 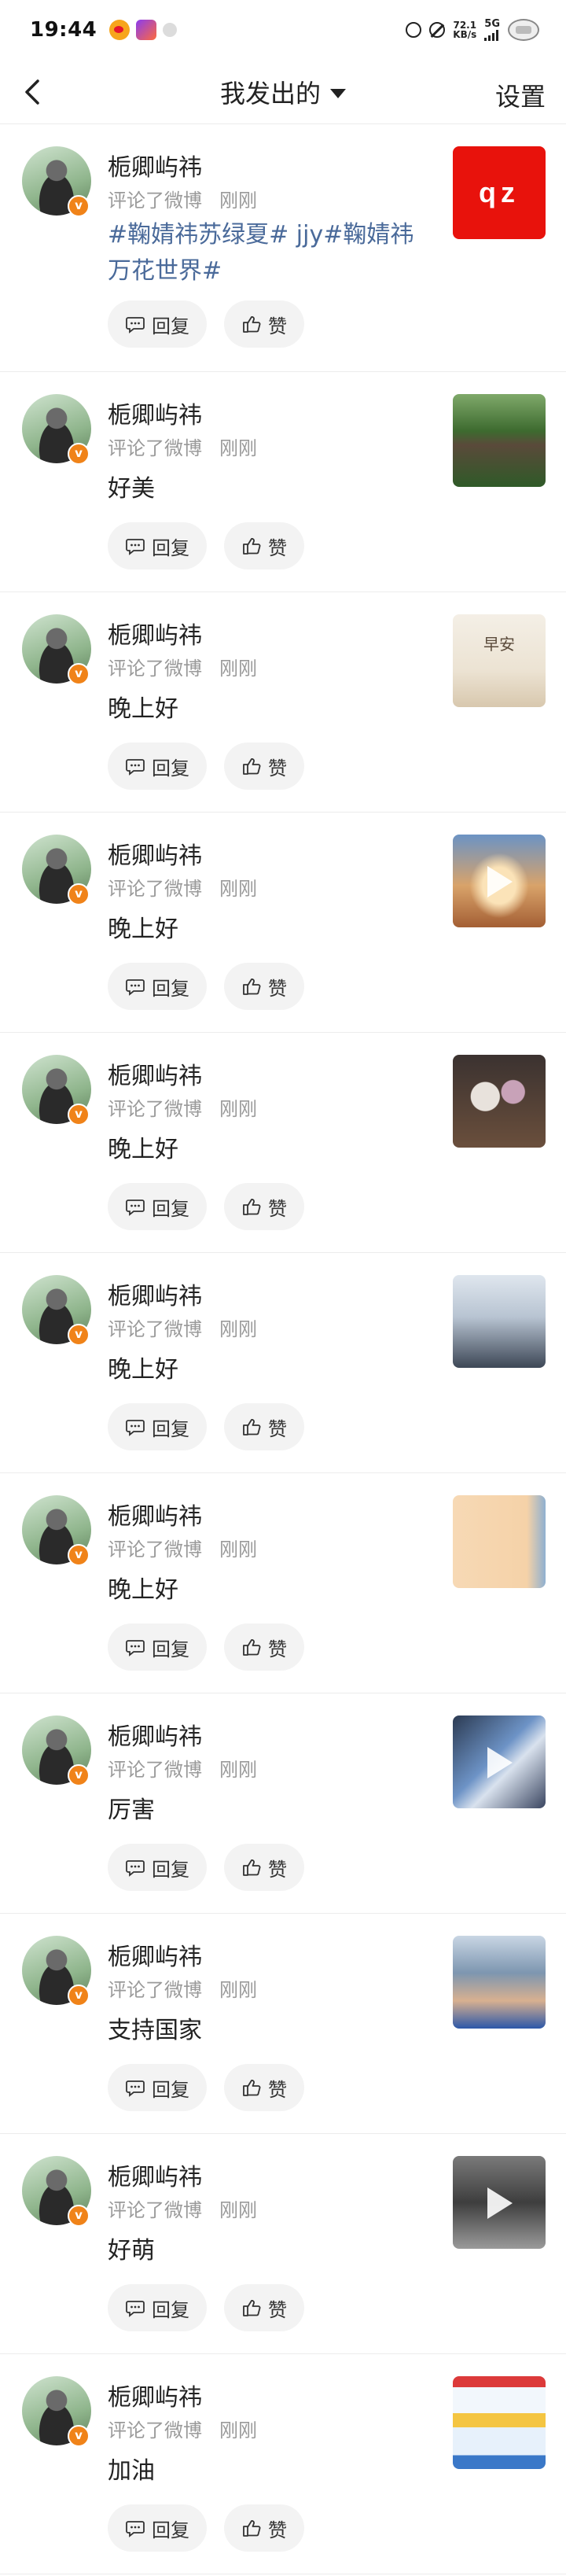 I want to click on battery-icon, so click(x=523, y=30).